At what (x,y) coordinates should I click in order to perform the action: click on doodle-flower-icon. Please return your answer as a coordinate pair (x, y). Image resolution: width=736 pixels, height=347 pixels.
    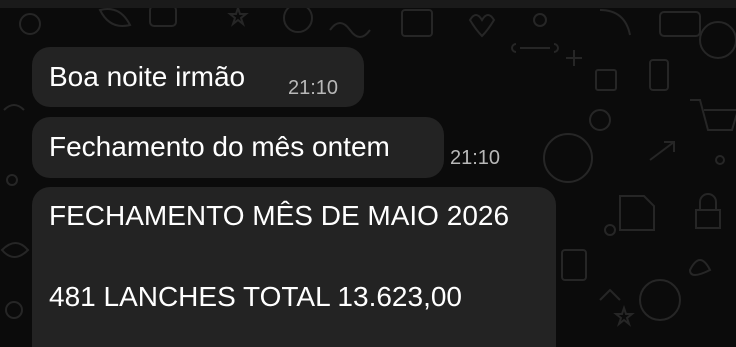
    Looking at the image, I should click on (700, 267).